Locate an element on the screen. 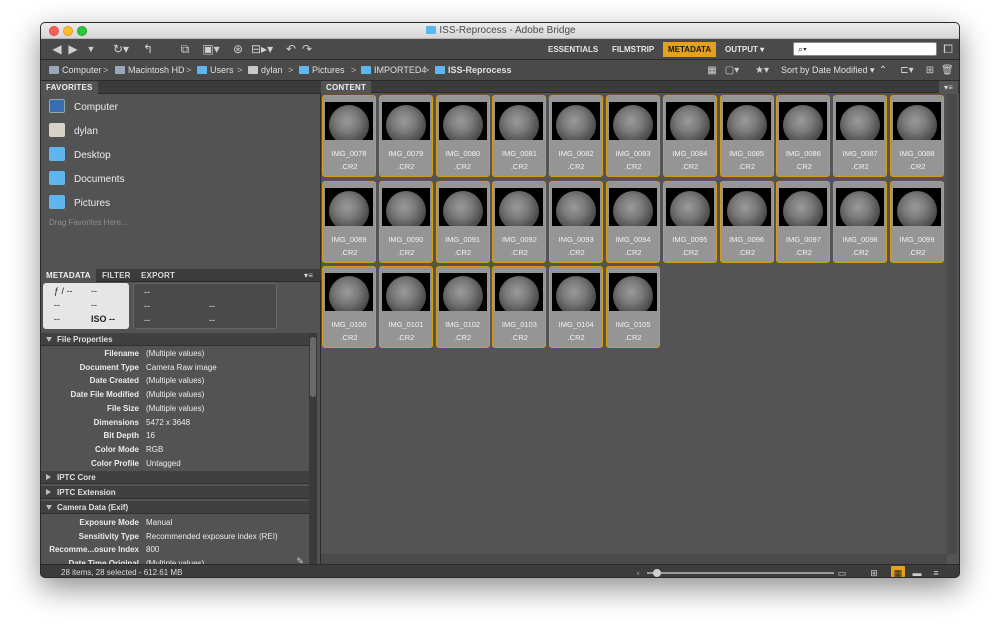  thumbnail-item: IMG_0084 .CR2 is located at coordinates (689, 136).